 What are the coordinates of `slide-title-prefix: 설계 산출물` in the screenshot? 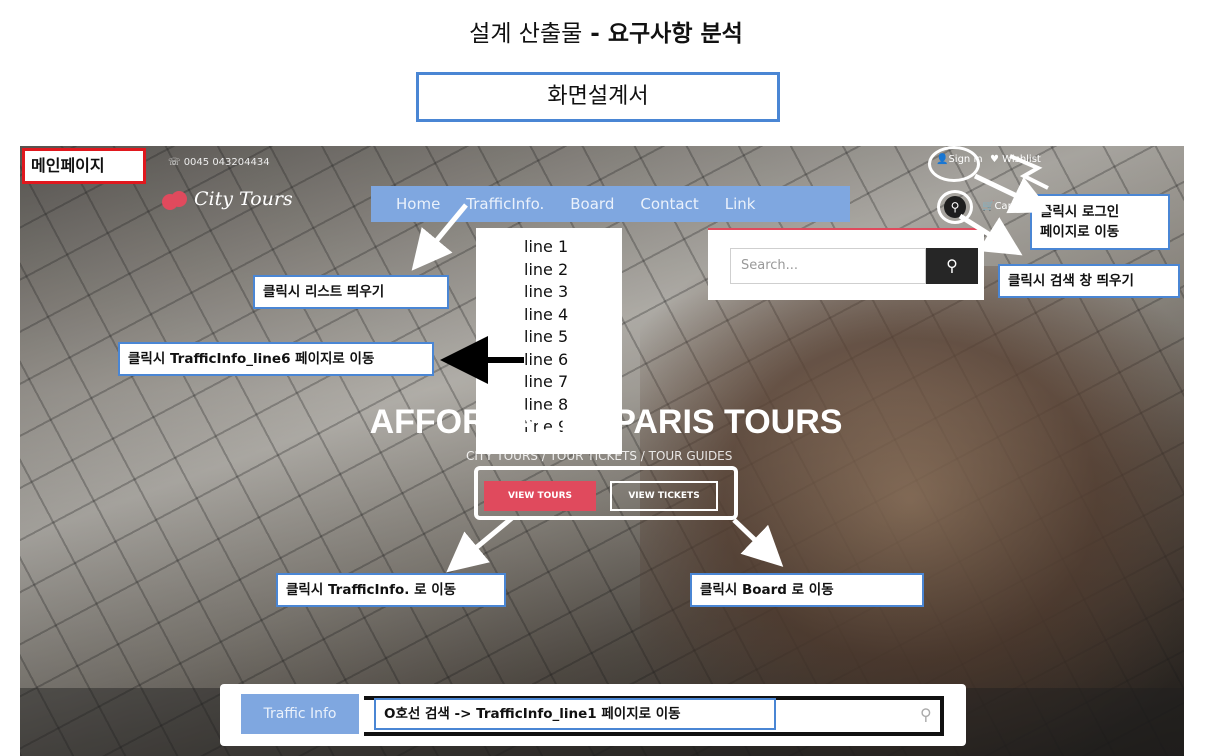 It's located at (526, 34).